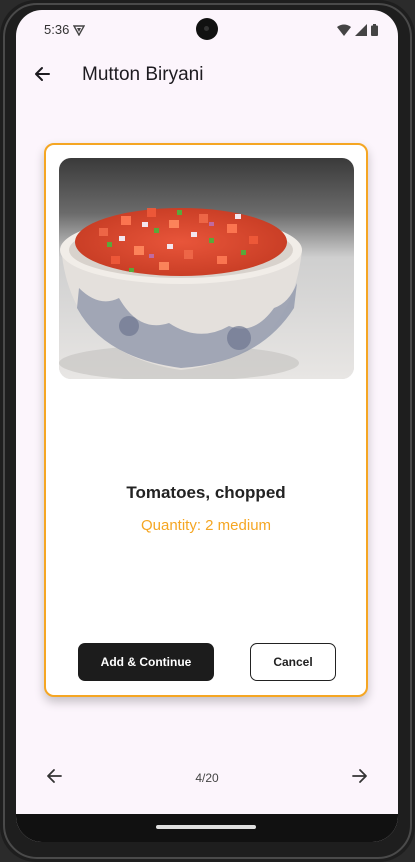 This screenshot has height=862, width=415. I want to click on ingredient-name: Tomatoes, chopped, so click(206, 492).